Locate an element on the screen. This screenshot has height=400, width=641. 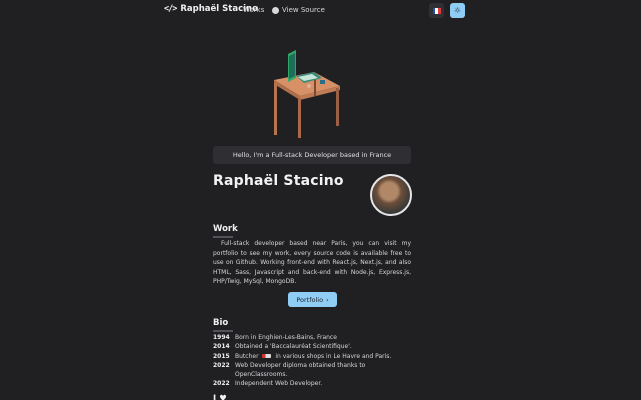
nav-link-view-source: View Source is located at coordinates (298, 10).